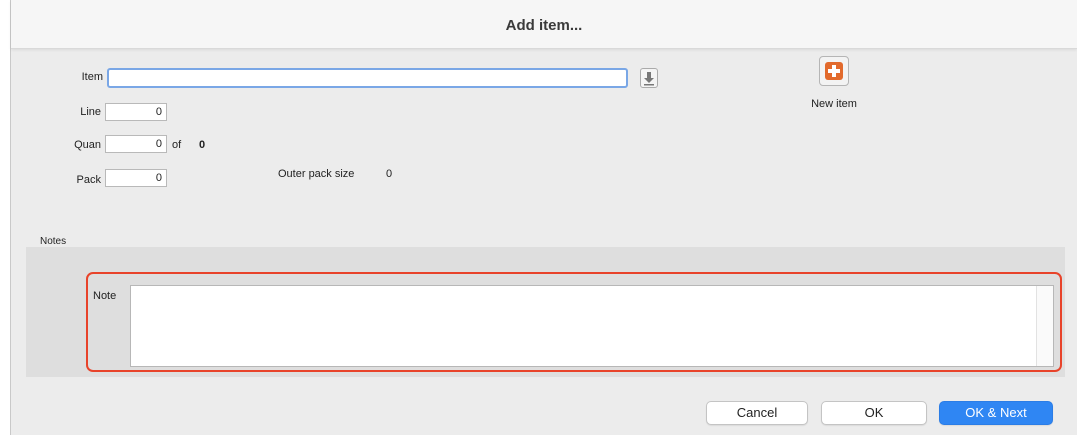 The width and height of the screenshot is (1077, 437). What do you see at coordinates (592, 289) in the screenshot?
I see `note-text` at bounding box center [592, 289].